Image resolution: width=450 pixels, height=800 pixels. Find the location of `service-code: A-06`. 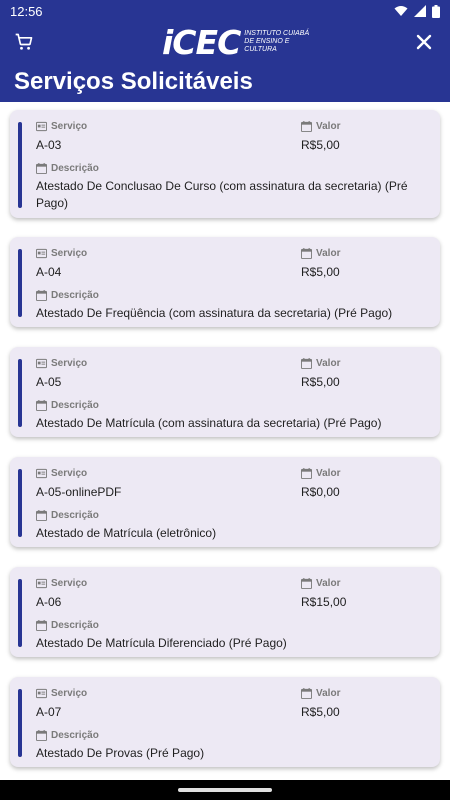

service-code: A-06 is located at coordinates (49, 602).